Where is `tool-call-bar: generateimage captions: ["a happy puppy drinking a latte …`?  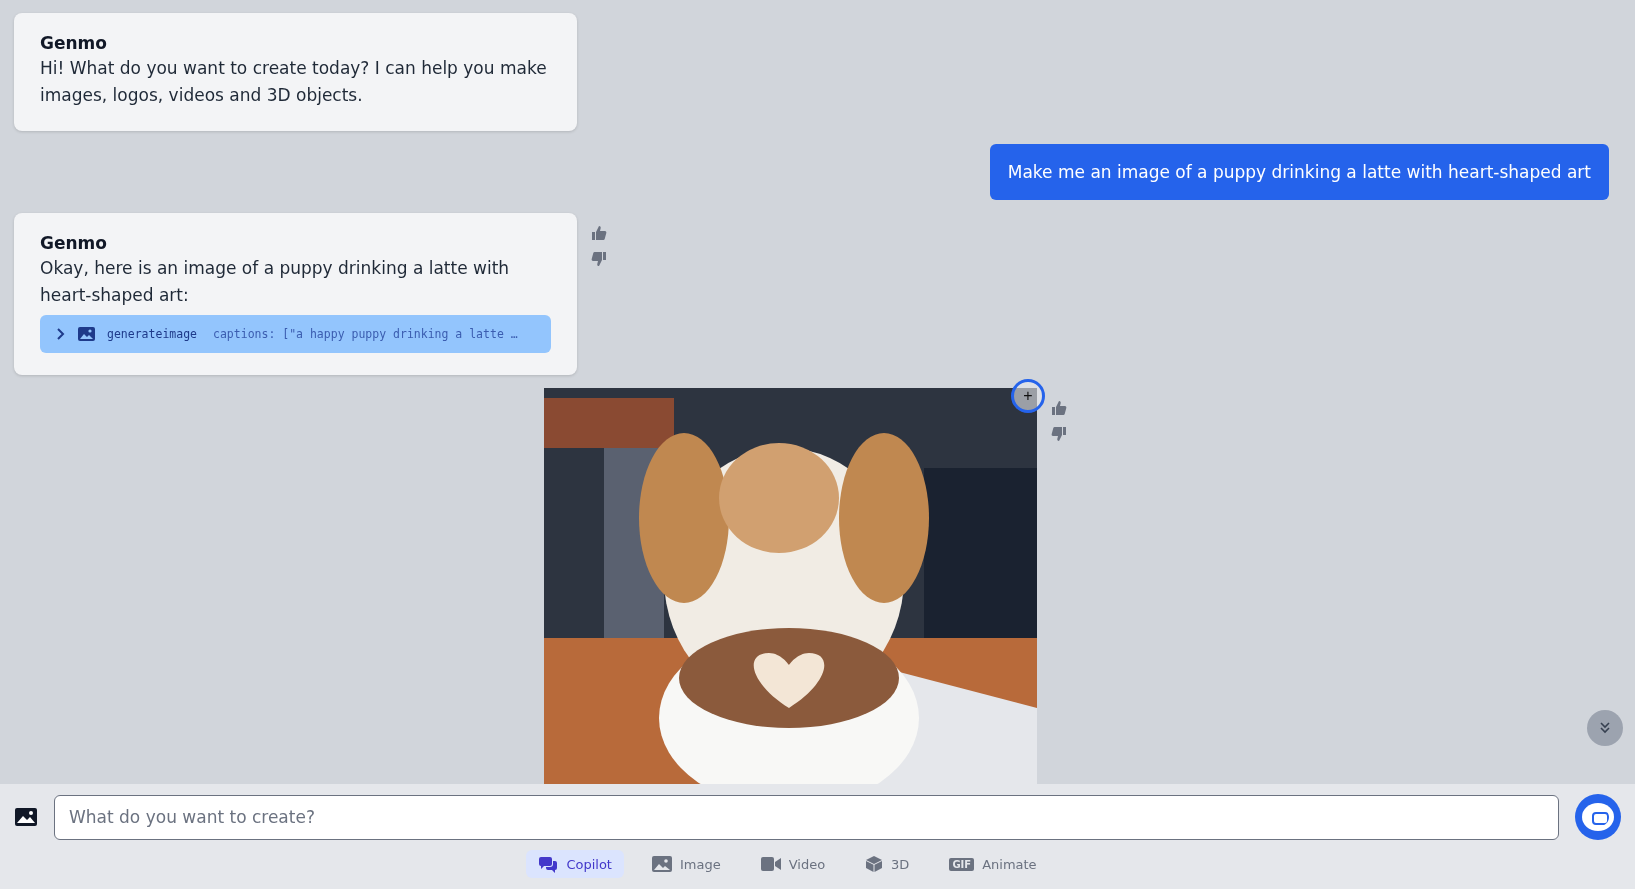
tool-call-bar: generateimage captions: ["a happy puppy drinking a latte … is located at coordinates (295, 334).